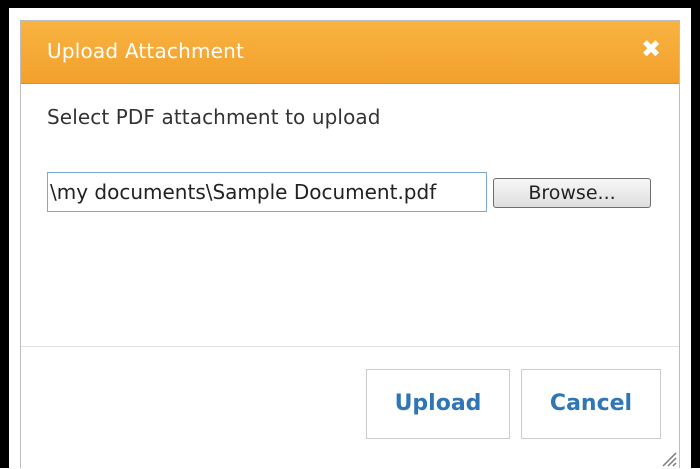  What do you see at coordinates (146, 51) in the screenshot?
I see `dialog-title: Upload Attachment` at bounding box center [146, 51].